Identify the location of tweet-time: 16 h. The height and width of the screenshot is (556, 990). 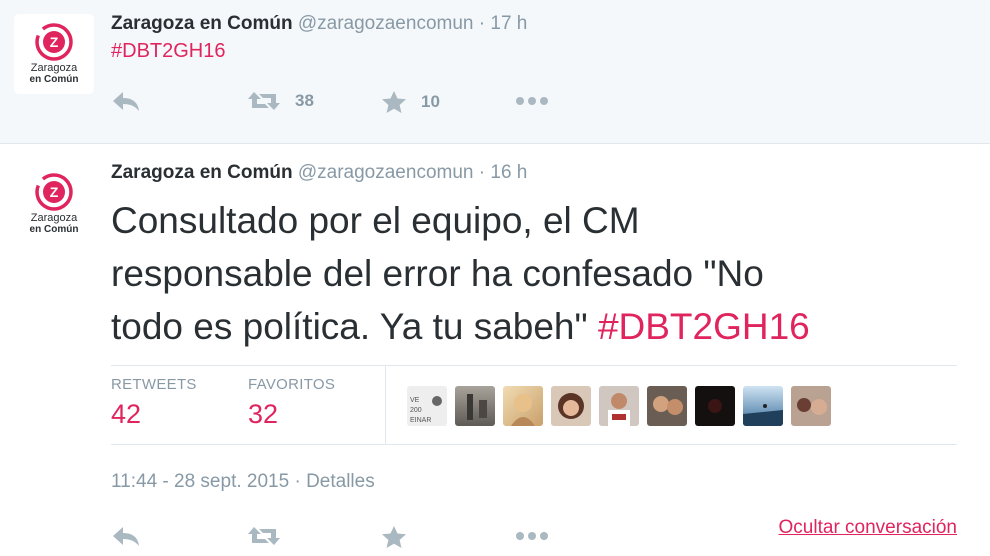
(508, 172).